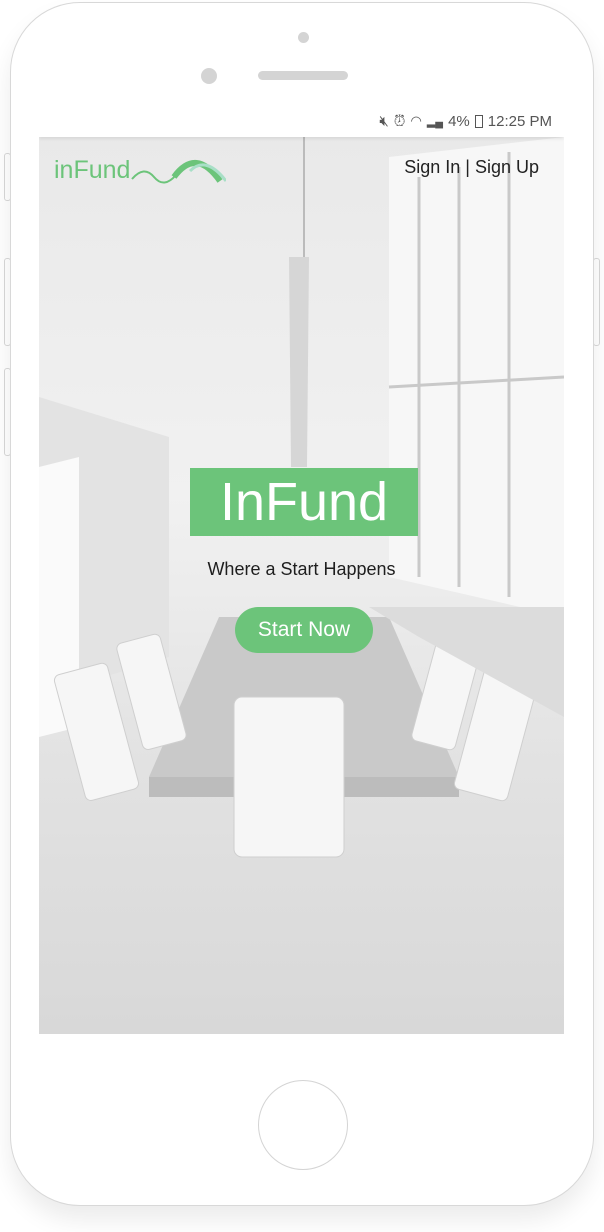 This screenshot has width=604, height=1232. I want to click on tagline: Where a Start Happens, so click(301, 569).